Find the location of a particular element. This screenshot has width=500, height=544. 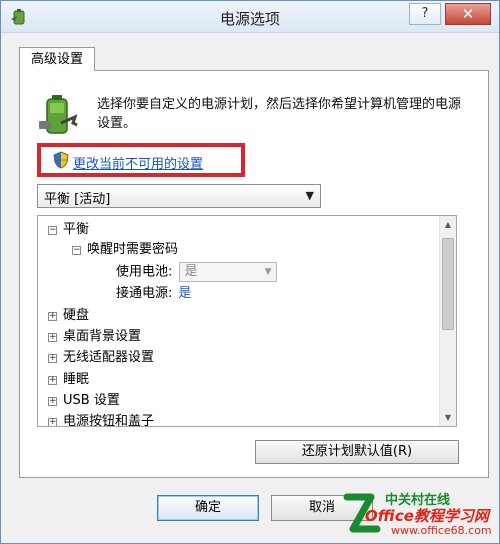

battery-setting-row: 使用电池: 是 ▼ is located at coordinates (196, 272).